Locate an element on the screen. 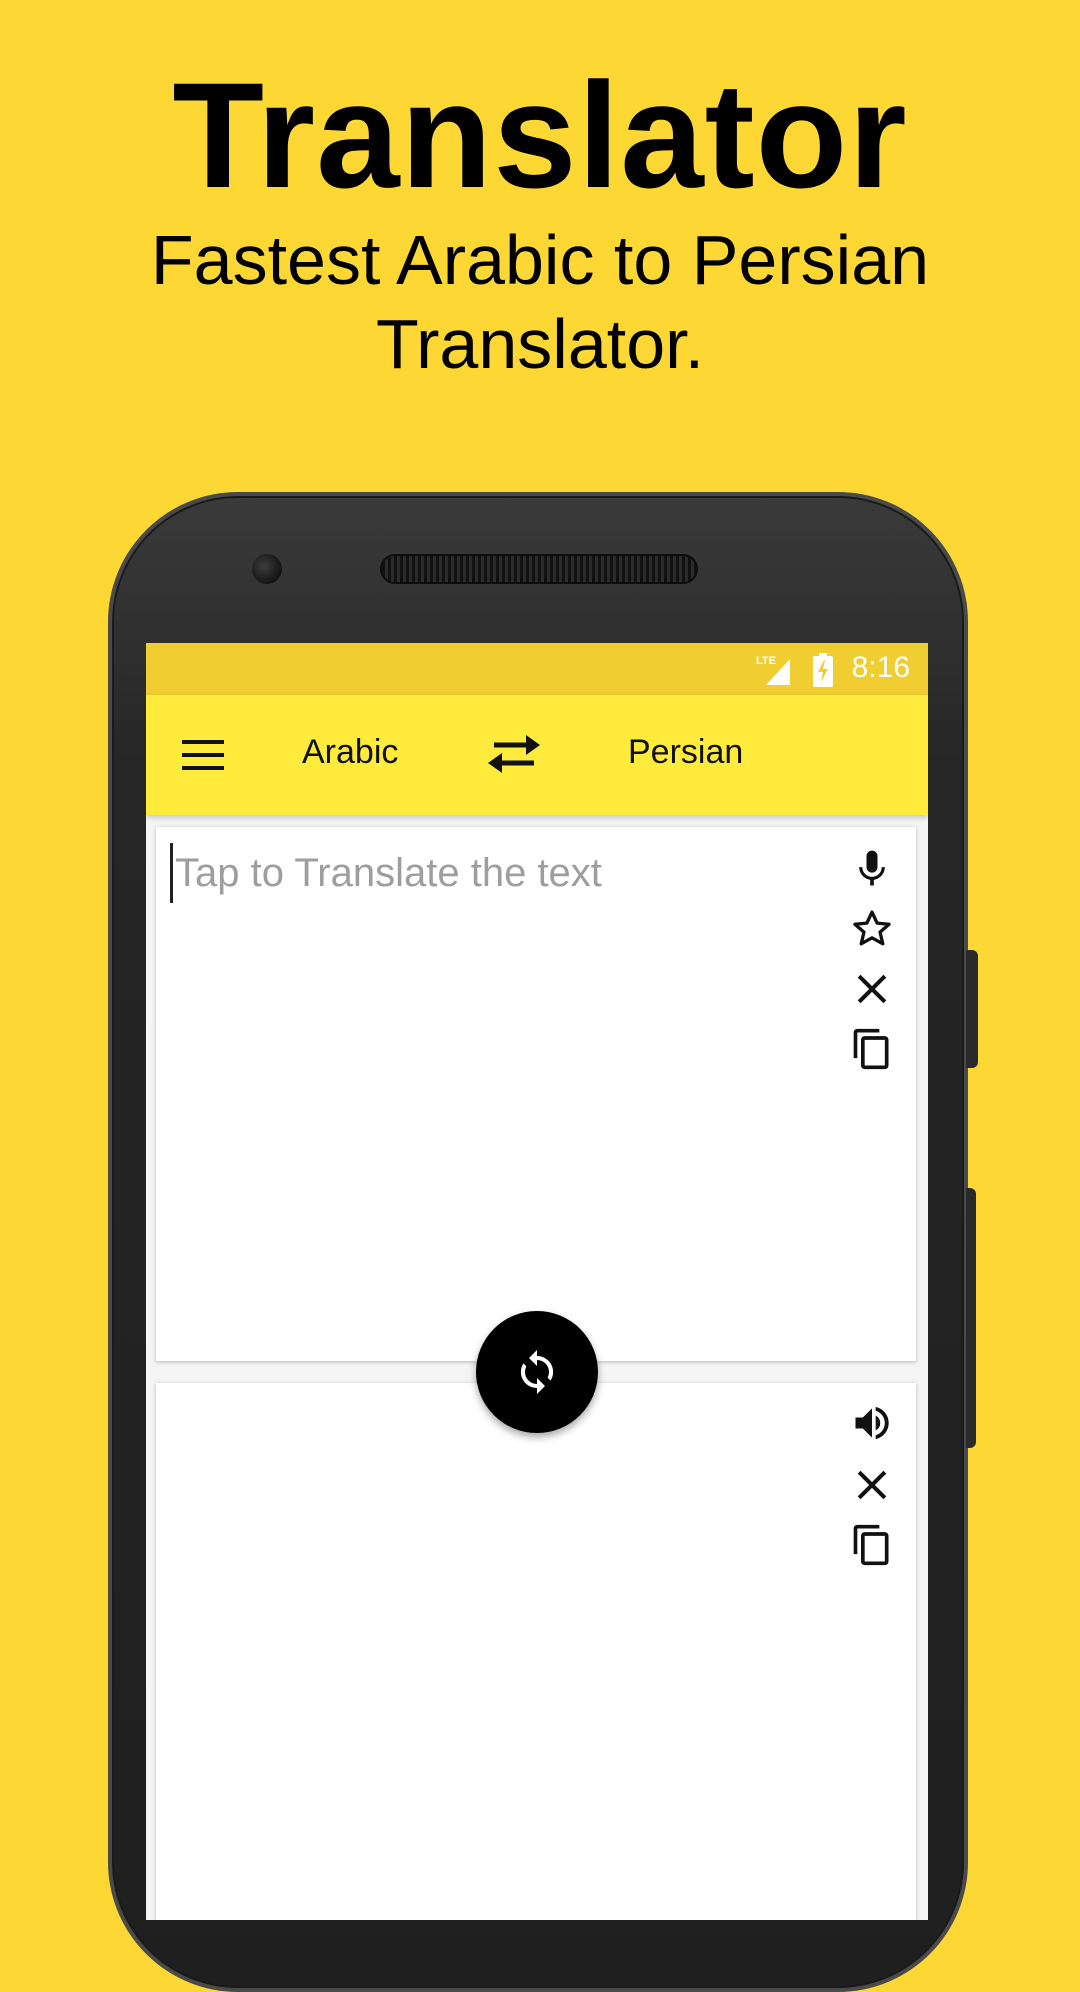  output-close-icon is located at coordinates (872, 1485).